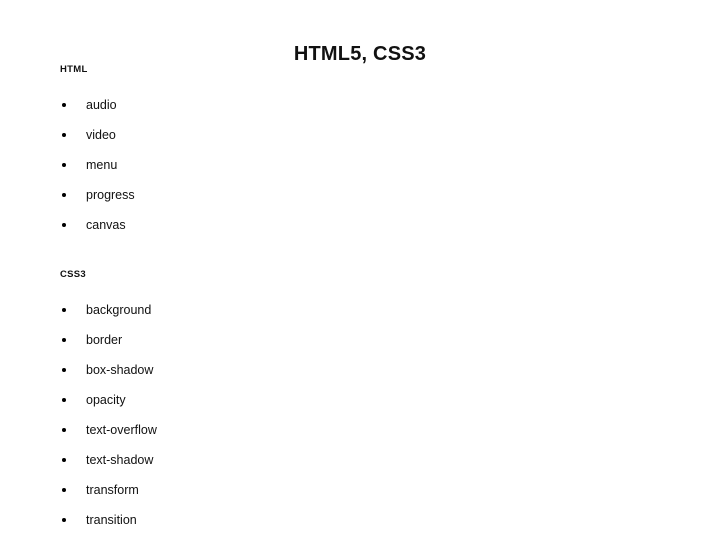  Describe the element at coordinates (67, 225) in the screenshot. I see `list-item: canvas` at that location.